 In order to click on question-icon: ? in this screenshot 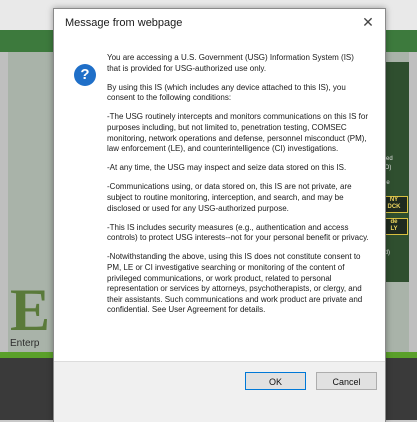, I will do `click(85, 75)`.